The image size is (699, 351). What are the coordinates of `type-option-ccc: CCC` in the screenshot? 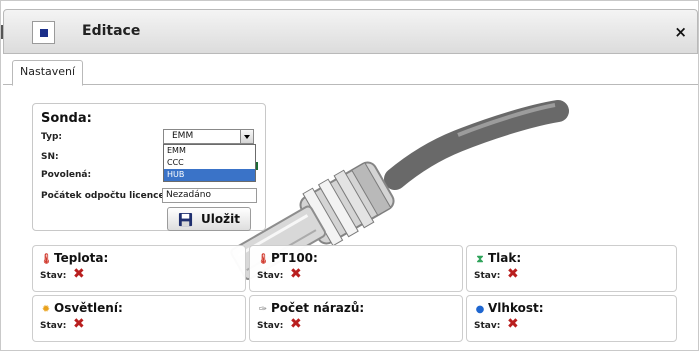 It's located at (209, 163).